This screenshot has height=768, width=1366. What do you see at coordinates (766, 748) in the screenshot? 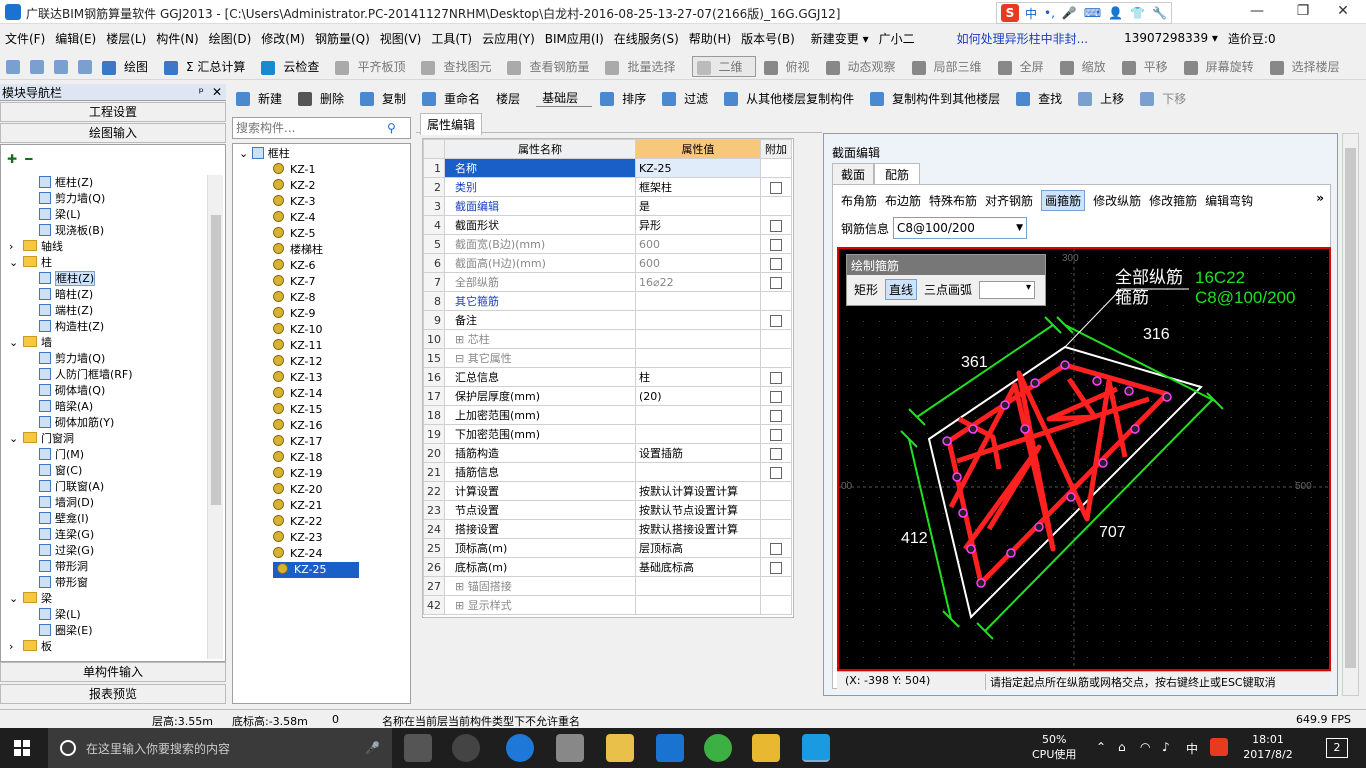
I see `notes-icon` at bounding box center [766, 748].